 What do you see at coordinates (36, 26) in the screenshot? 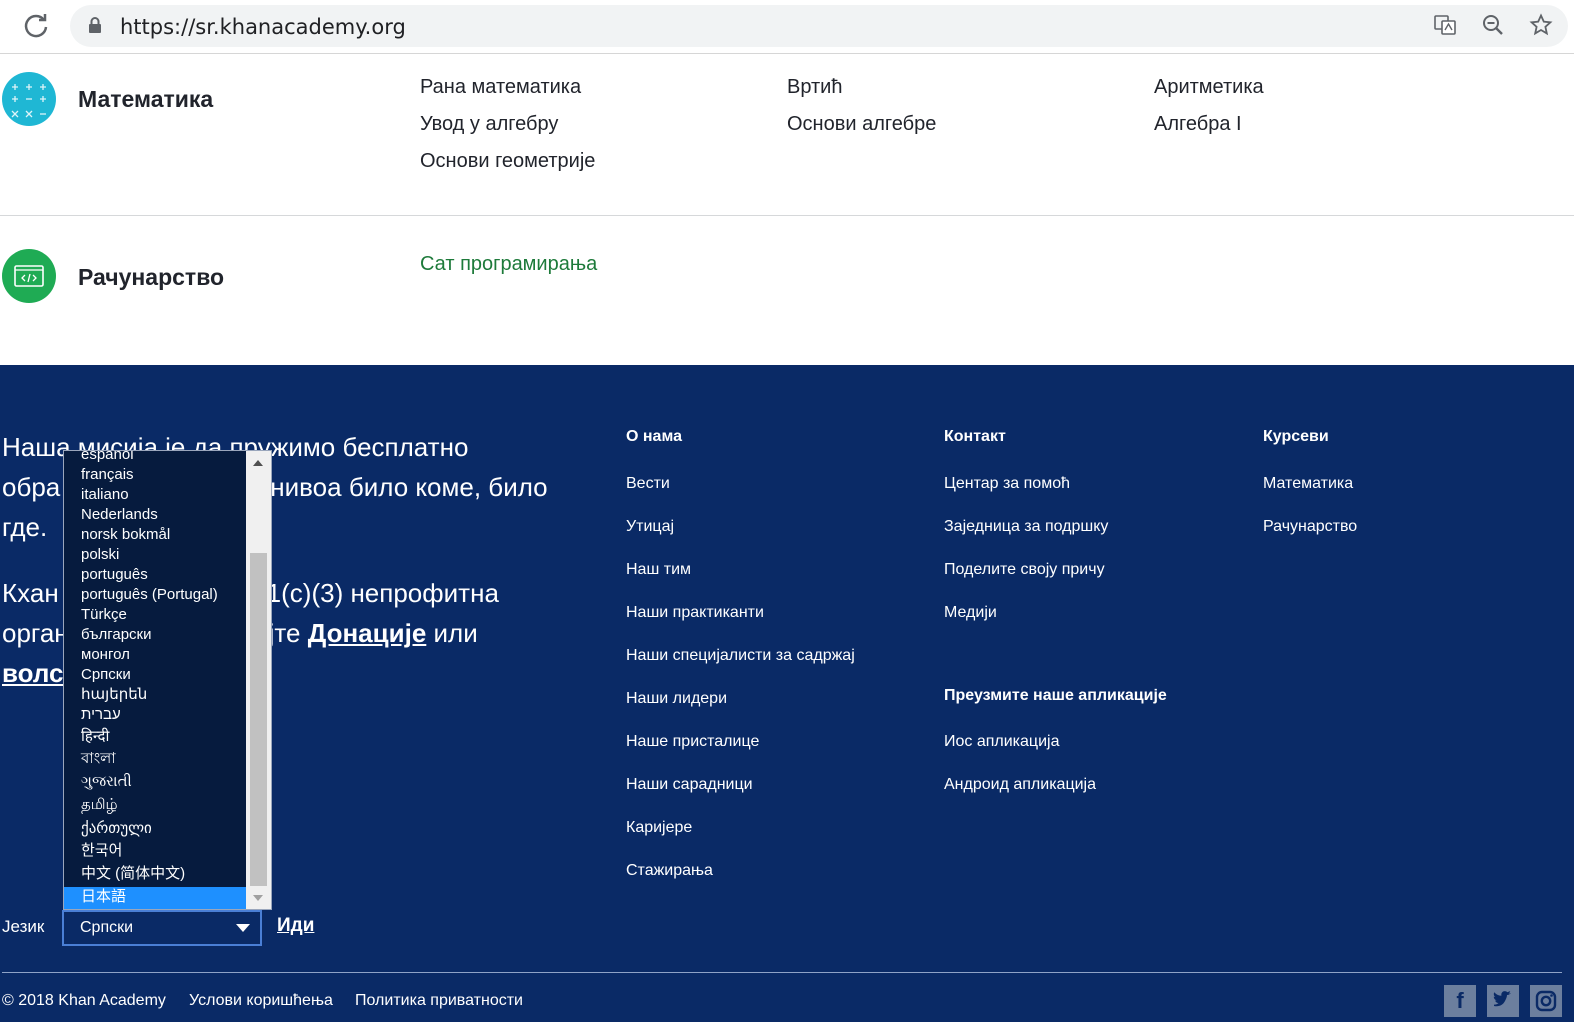
I see `reload-icon` at bounding box center [36, 26].